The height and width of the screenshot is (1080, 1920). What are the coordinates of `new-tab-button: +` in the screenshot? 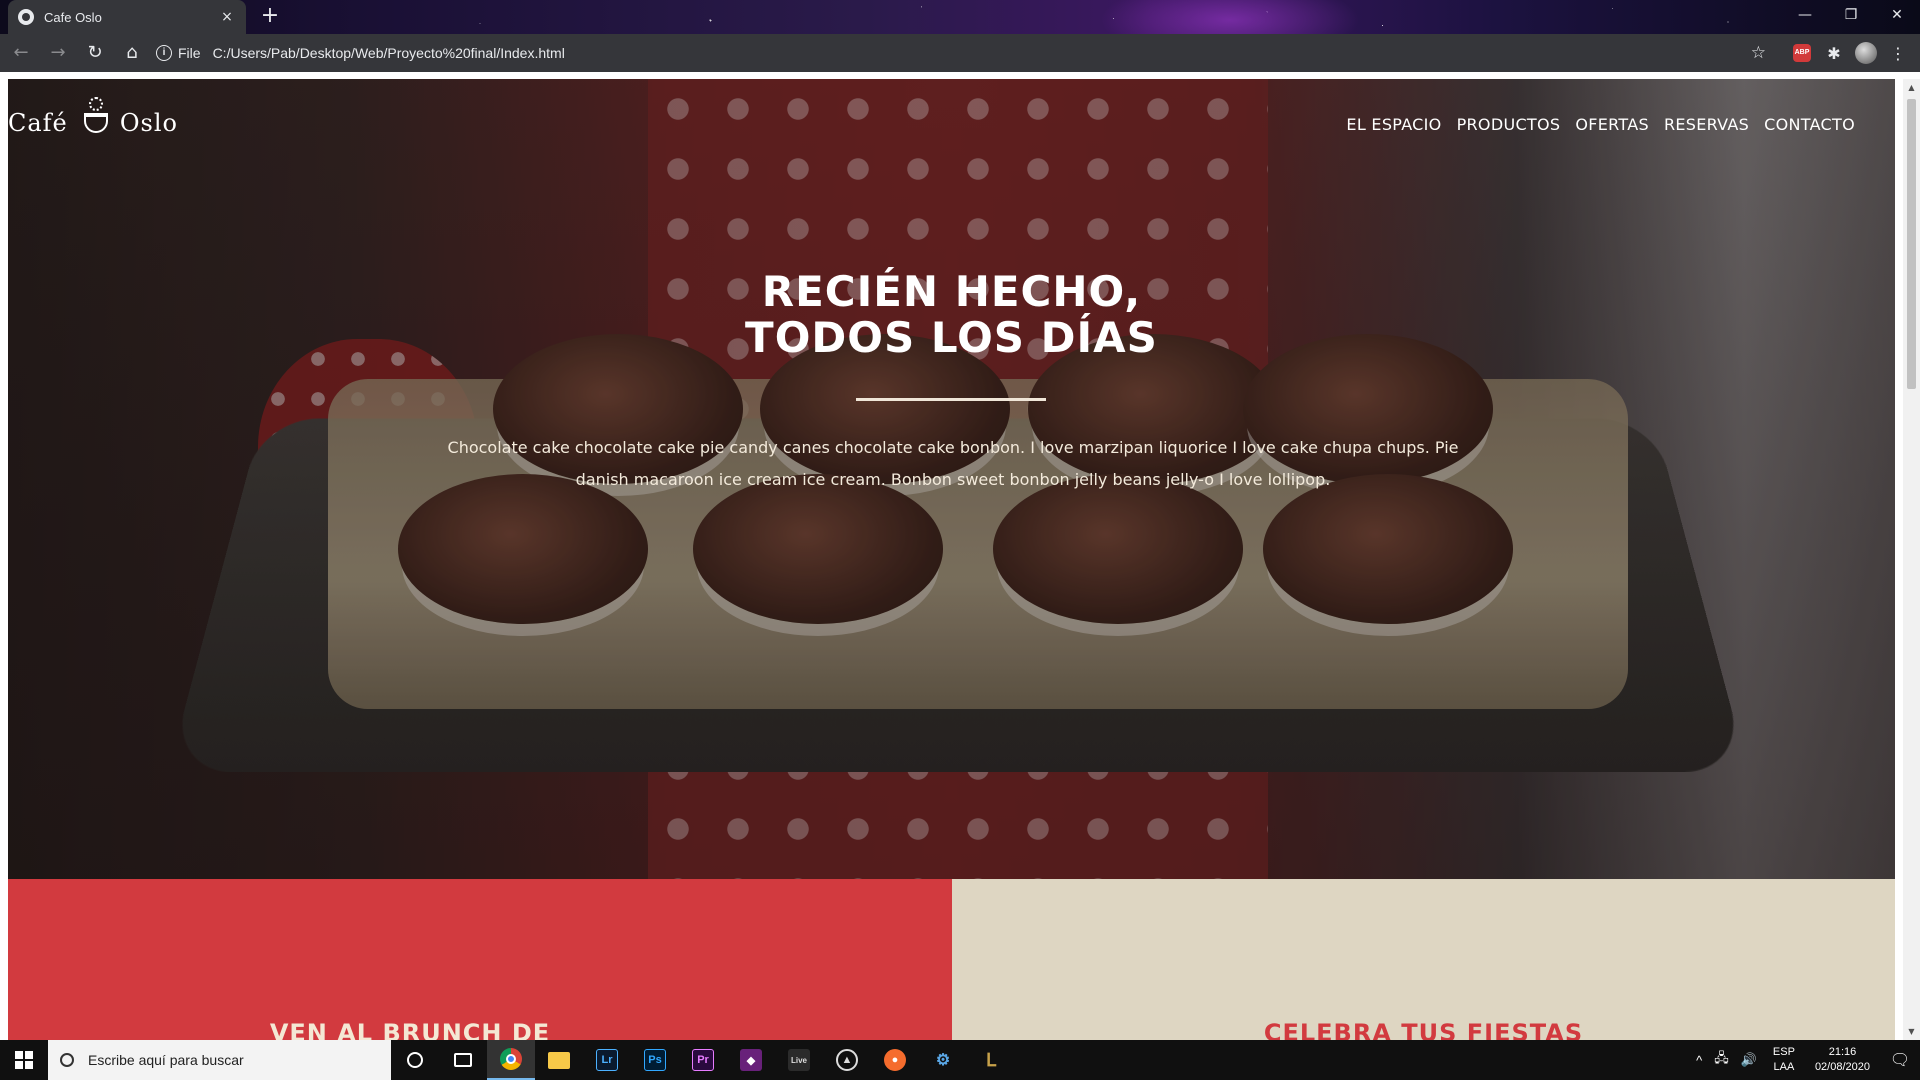 It's located at (270, 17).